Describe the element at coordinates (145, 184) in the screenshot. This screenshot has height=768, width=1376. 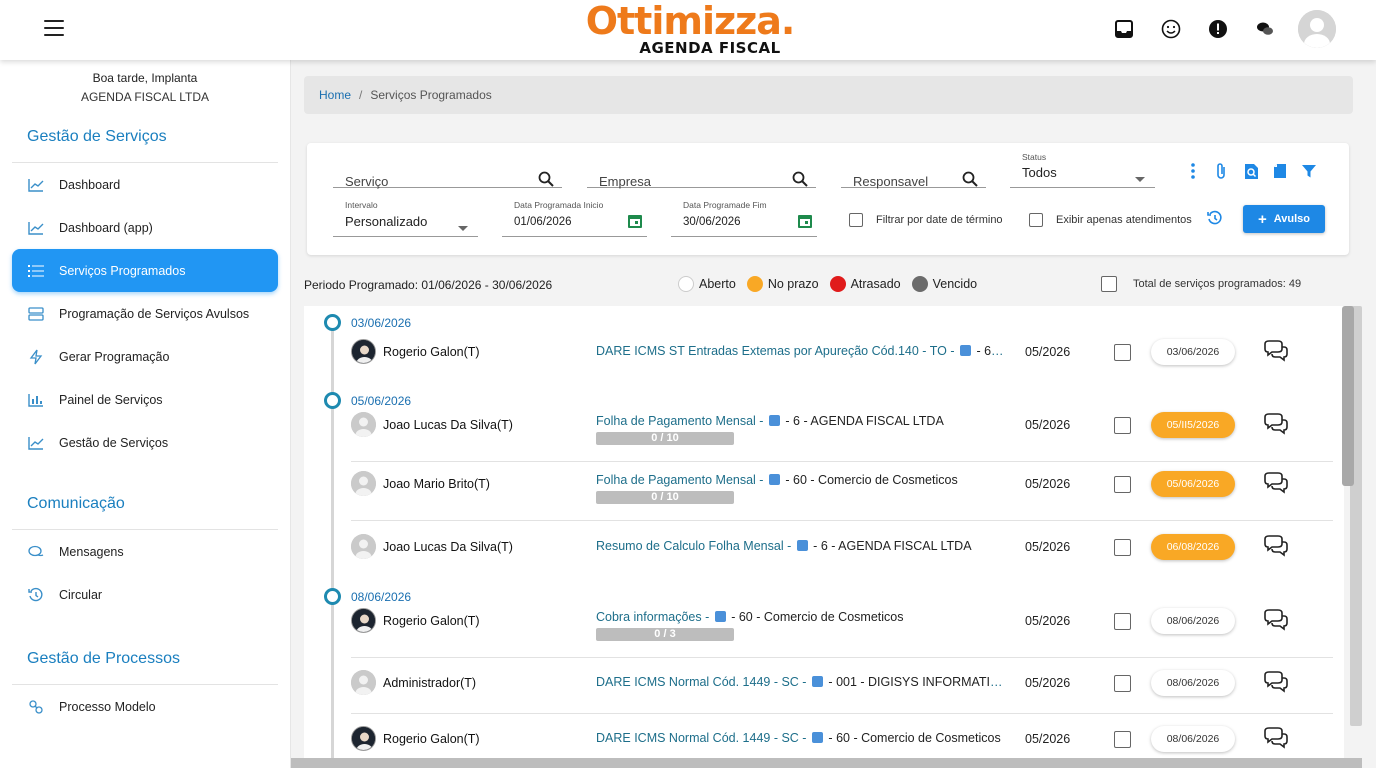
I see `sidebar-item-dashboard: Dashboard` at that location.